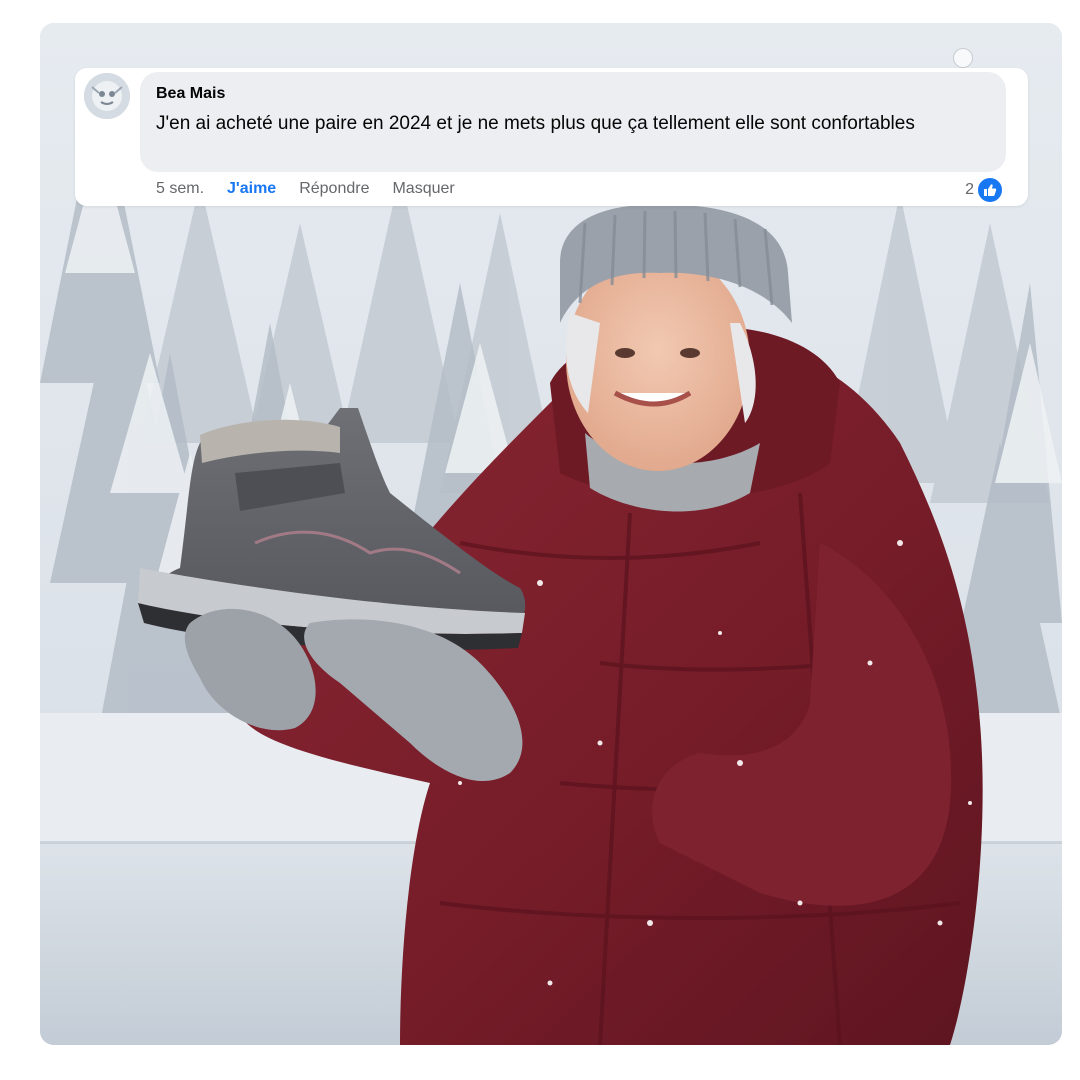 Image resolution: width=1080 pixels, height=1080 pixels. I want to click on comment-actions: 5 sem. J'aime Répondre Masquer, so click(317, 189).